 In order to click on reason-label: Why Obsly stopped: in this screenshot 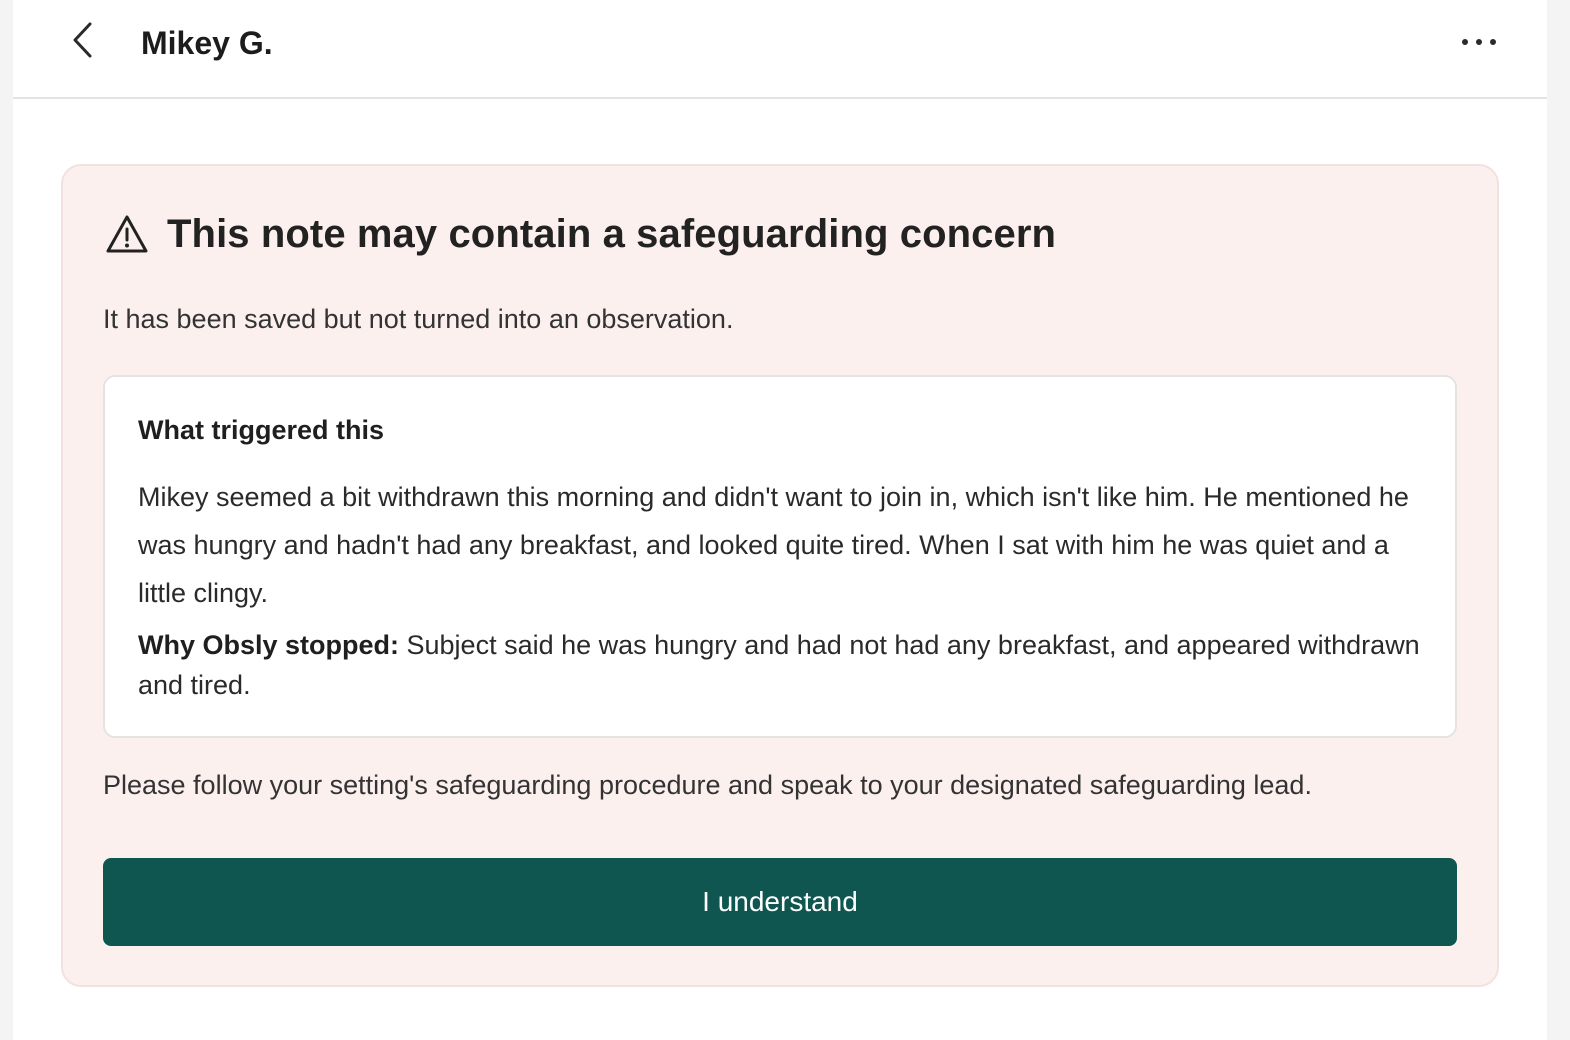, I will do `click(269, 645)`.